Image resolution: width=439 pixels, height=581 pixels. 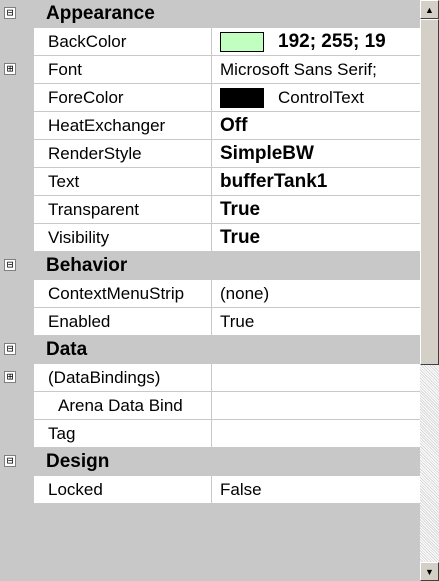 I want to click on category-title: Design, so click(x=227, y=461).